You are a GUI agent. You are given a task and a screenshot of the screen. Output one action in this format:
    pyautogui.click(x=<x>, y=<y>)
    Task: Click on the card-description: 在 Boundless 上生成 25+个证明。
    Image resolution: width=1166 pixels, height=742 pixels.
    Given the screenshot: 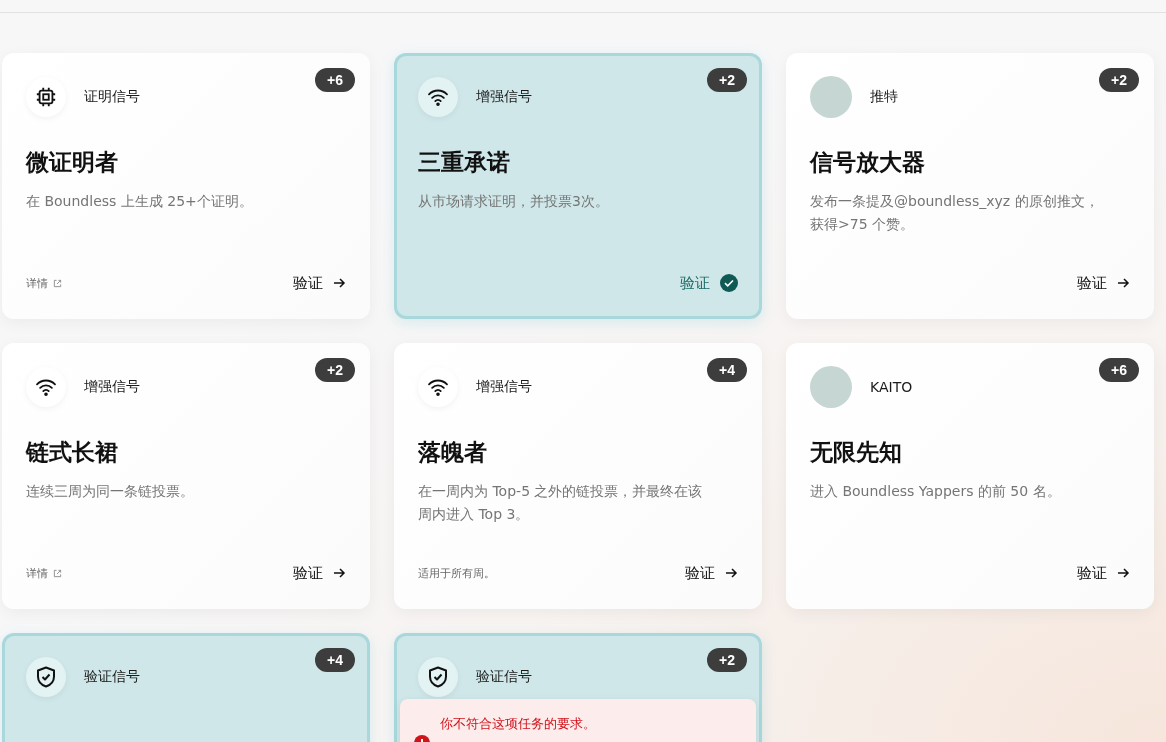 What is the action you would take?
    pyautogui.click(x=140, y=201)
    